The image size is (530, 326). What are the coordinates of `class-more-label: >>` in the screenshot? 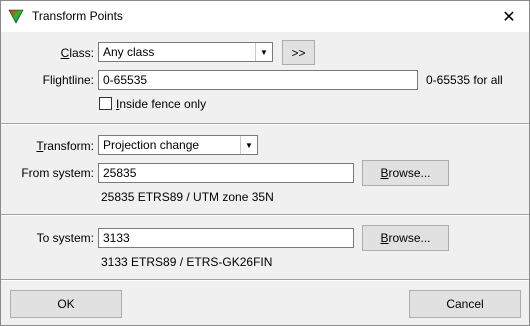 It's located at (298, 52).